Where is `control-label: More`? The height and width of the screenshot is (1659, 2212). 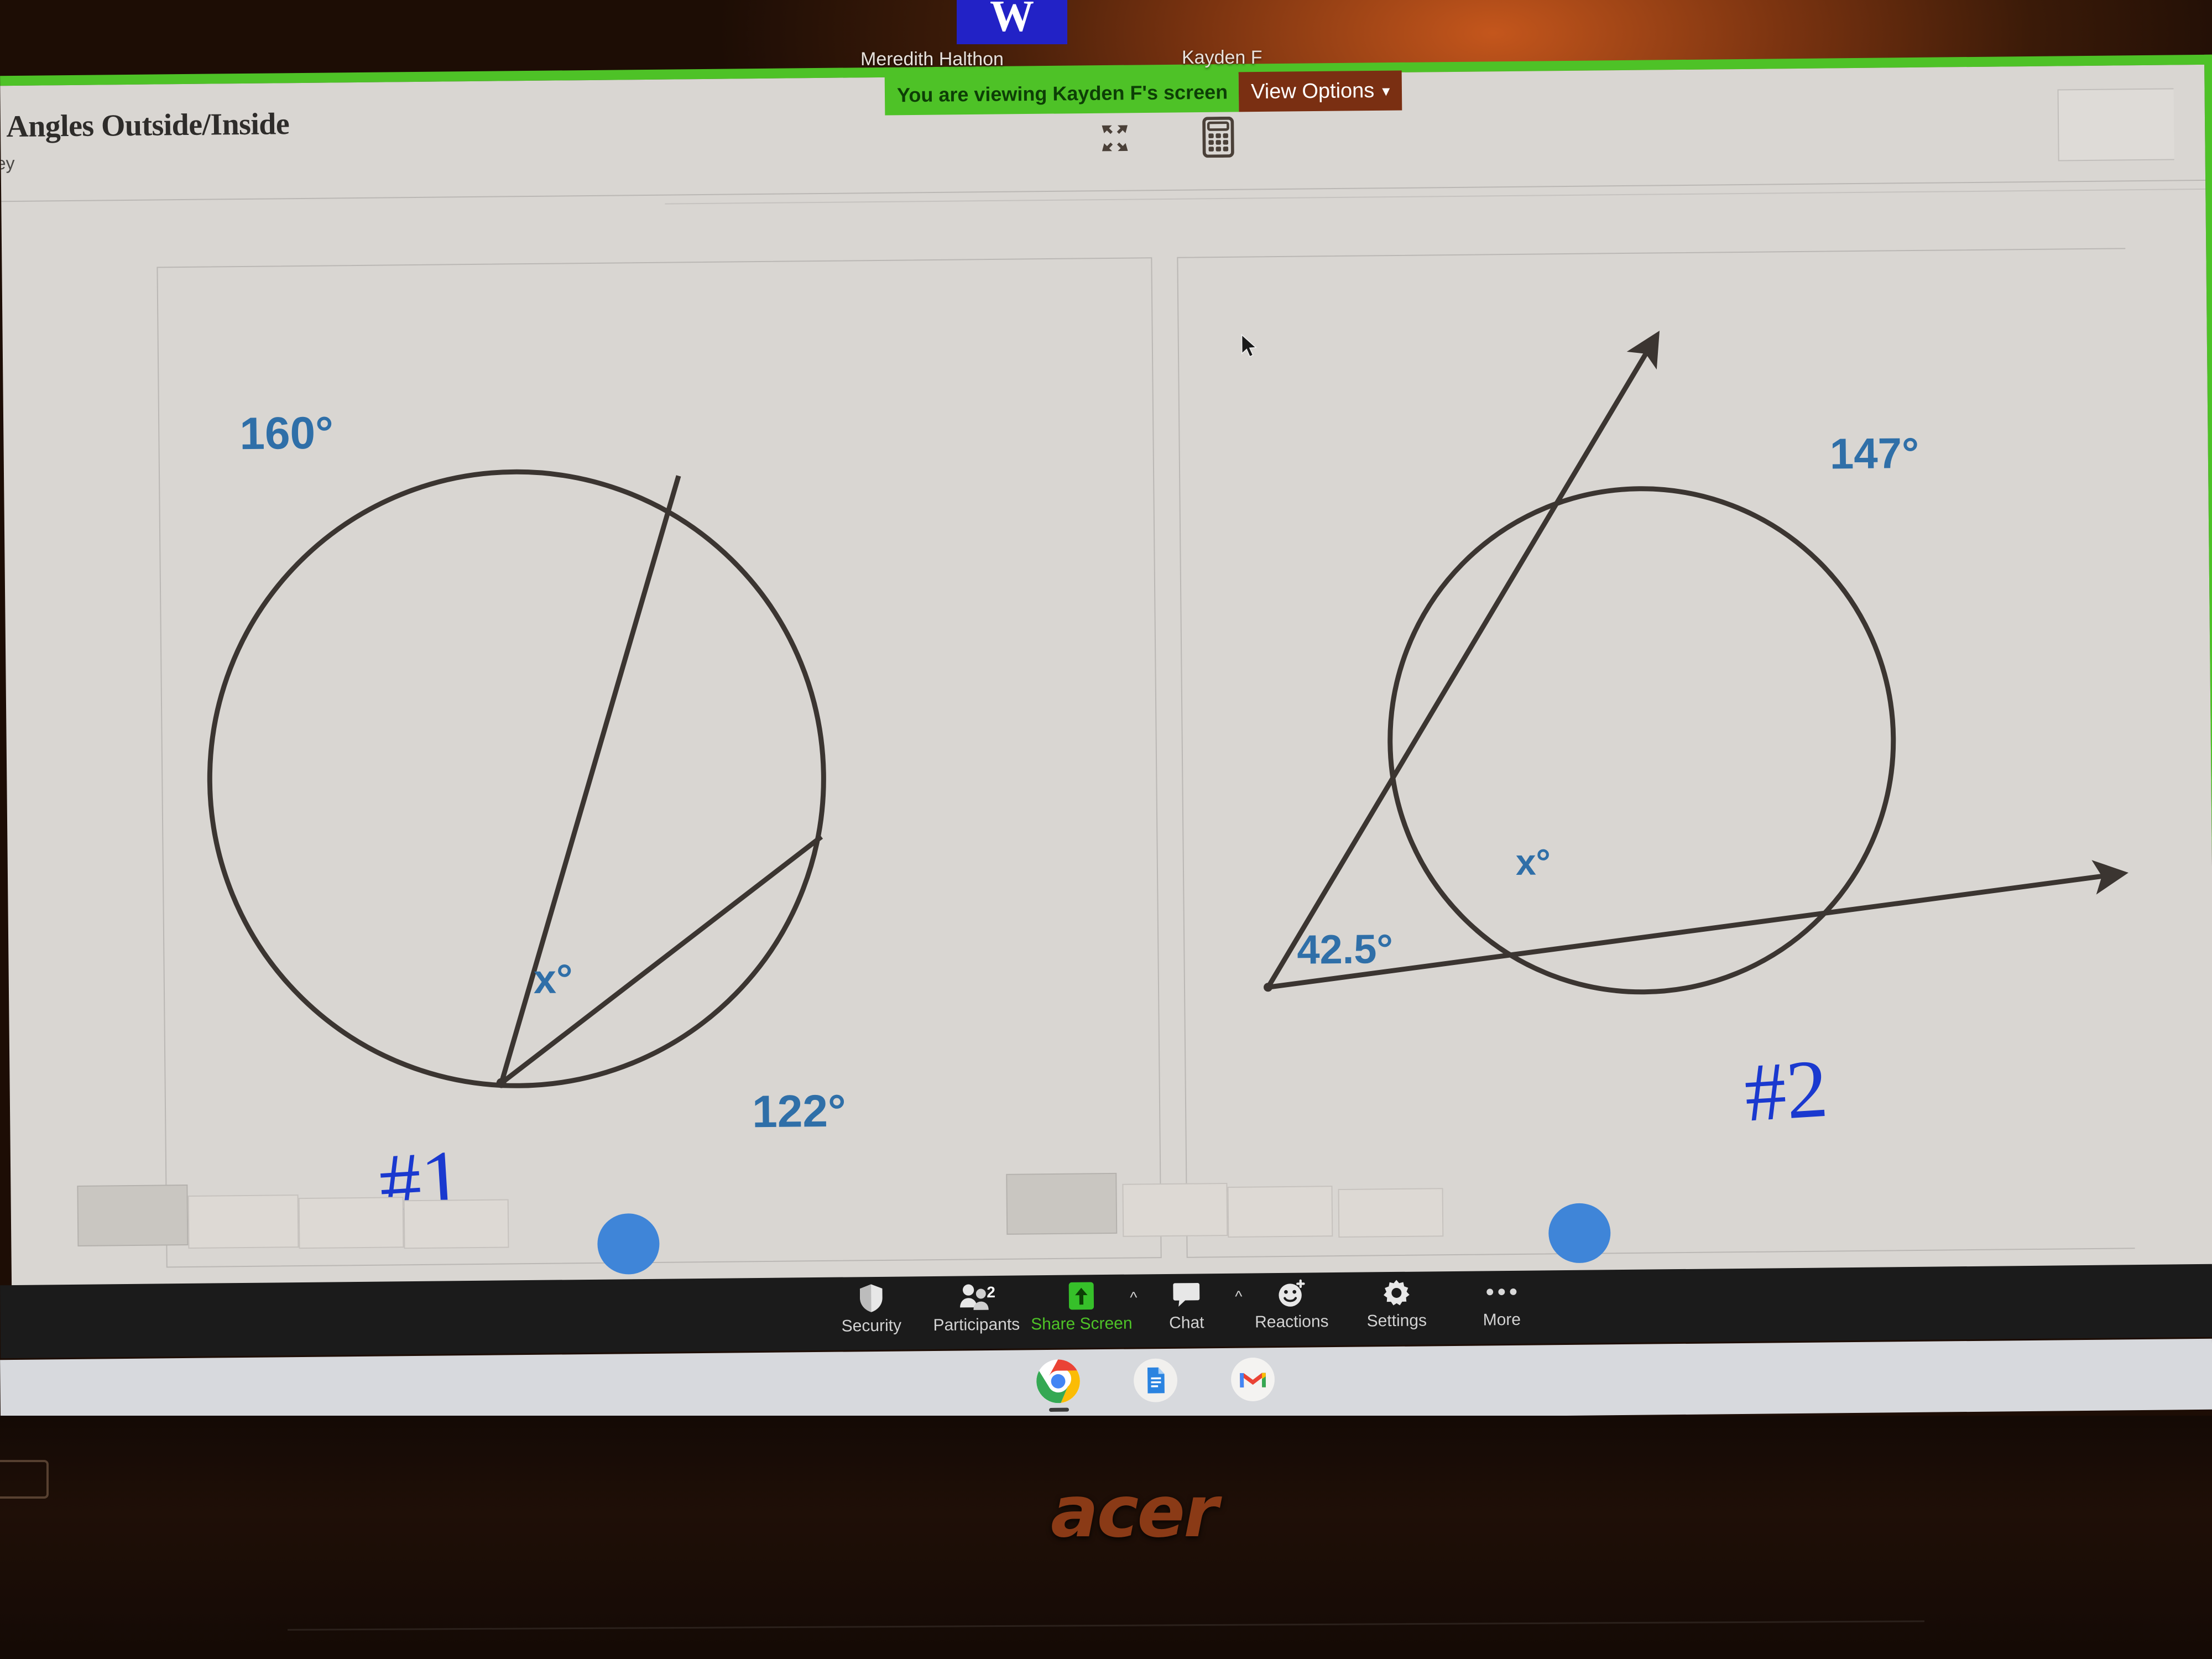
control-label: More is located at coordinates (1502, 1319).